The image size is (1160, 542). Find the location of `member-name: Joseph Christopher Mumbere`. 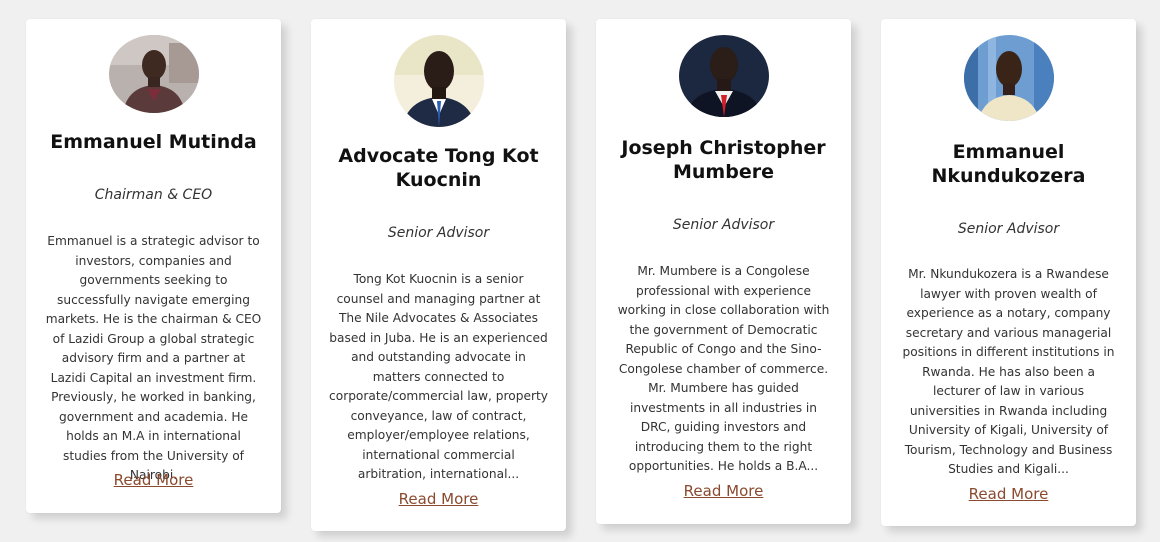

member-name: Joseph Christopher Mumbere is located at coordinates (723, 160).